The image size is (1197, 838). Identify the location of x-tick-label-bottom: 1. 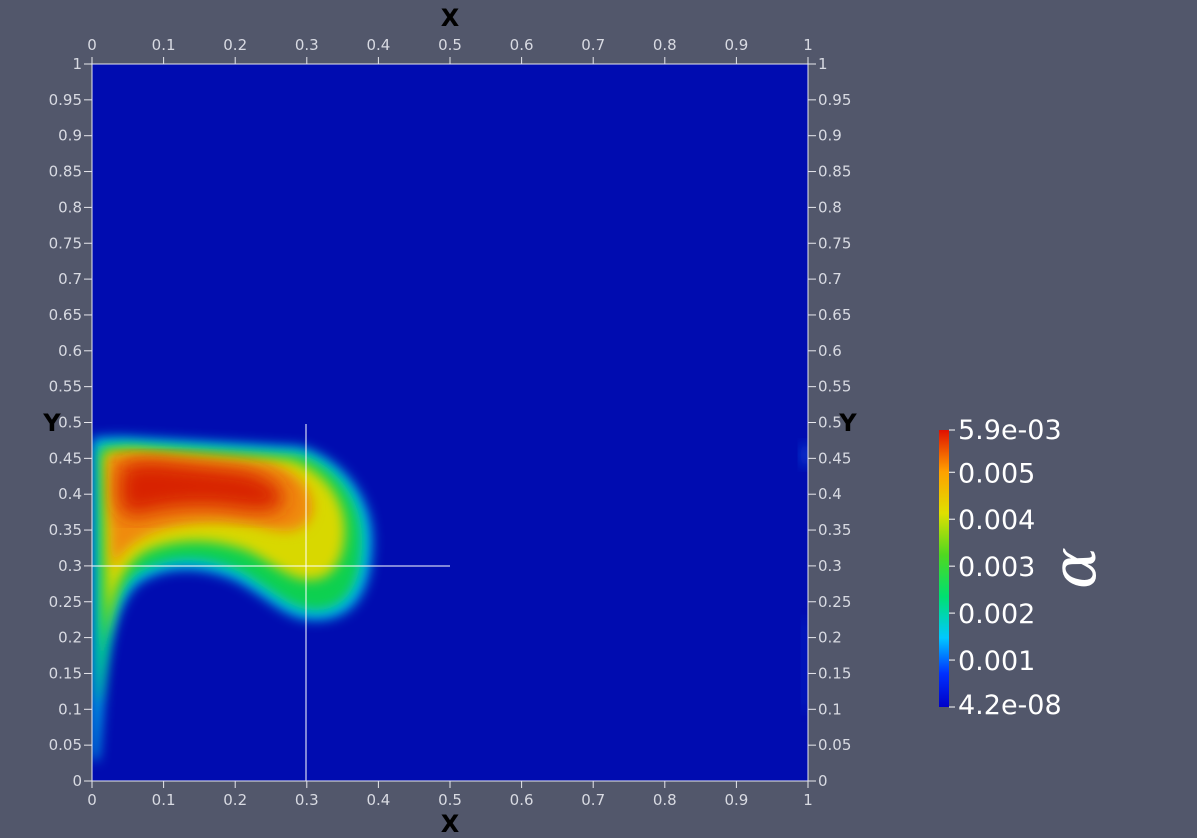
(808, 800).